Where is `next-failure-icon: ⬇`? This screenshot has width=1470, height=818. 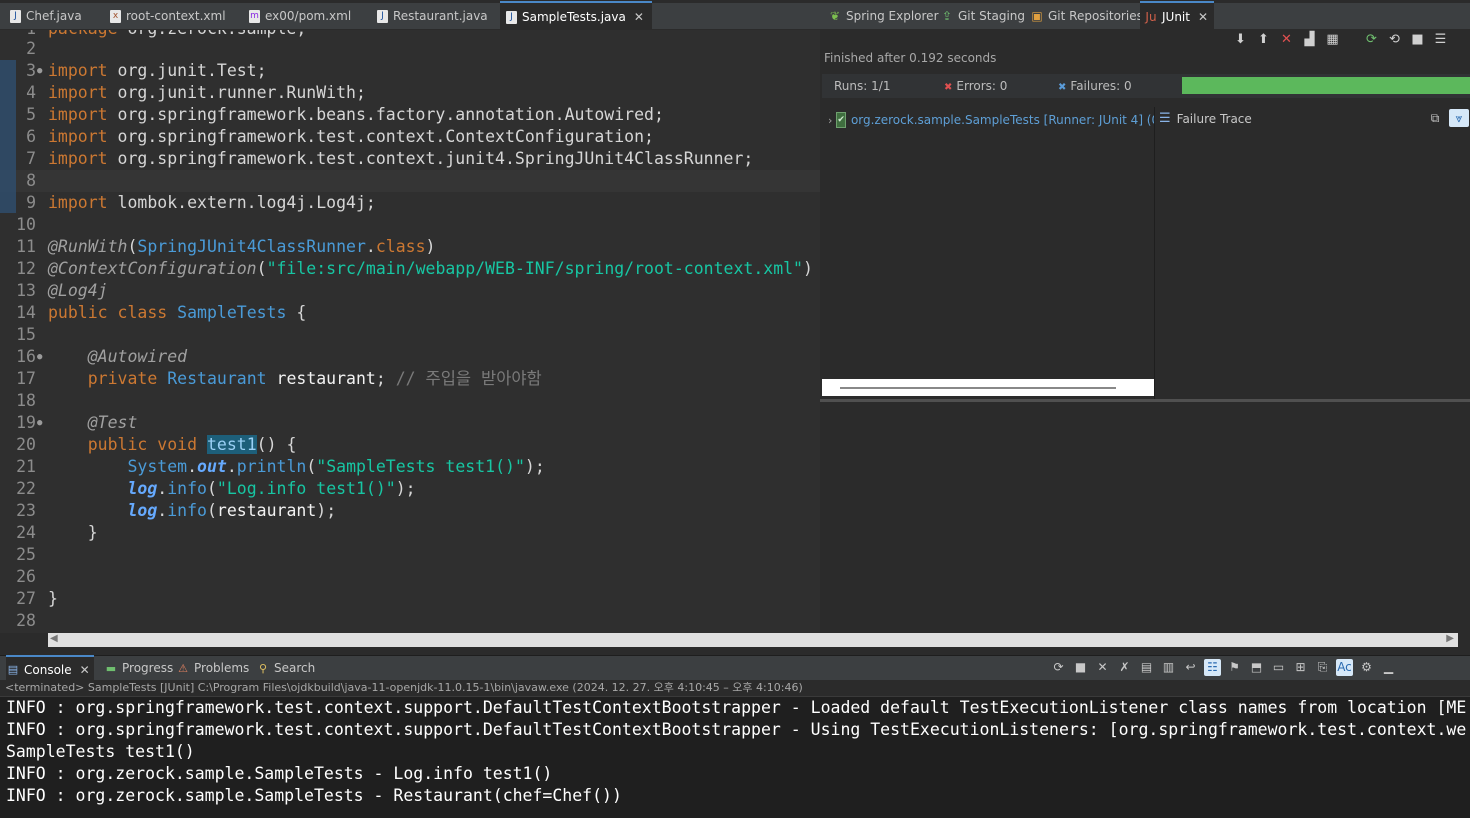 next-failure-icon: ⬇ is located at coordinates (1240, 39).